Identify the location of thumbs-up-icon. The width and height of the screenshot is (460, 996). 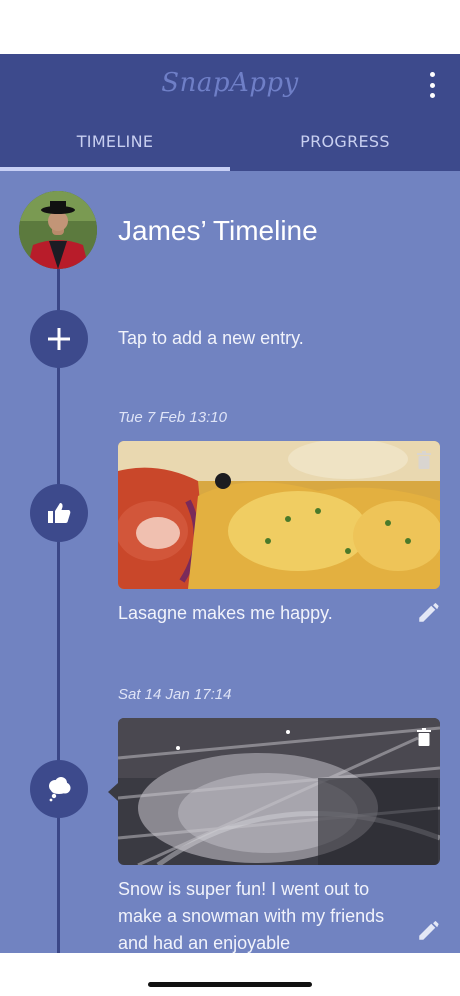
(59, 513).